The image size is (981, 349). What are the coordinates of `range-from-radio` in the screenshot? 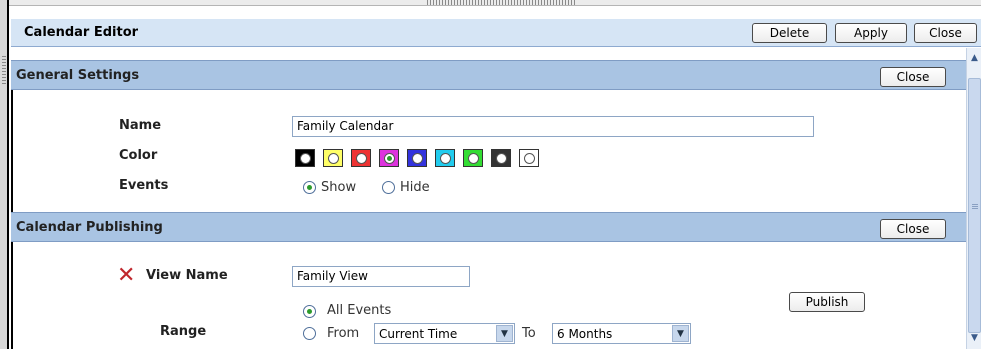 It's located at (309, 333).